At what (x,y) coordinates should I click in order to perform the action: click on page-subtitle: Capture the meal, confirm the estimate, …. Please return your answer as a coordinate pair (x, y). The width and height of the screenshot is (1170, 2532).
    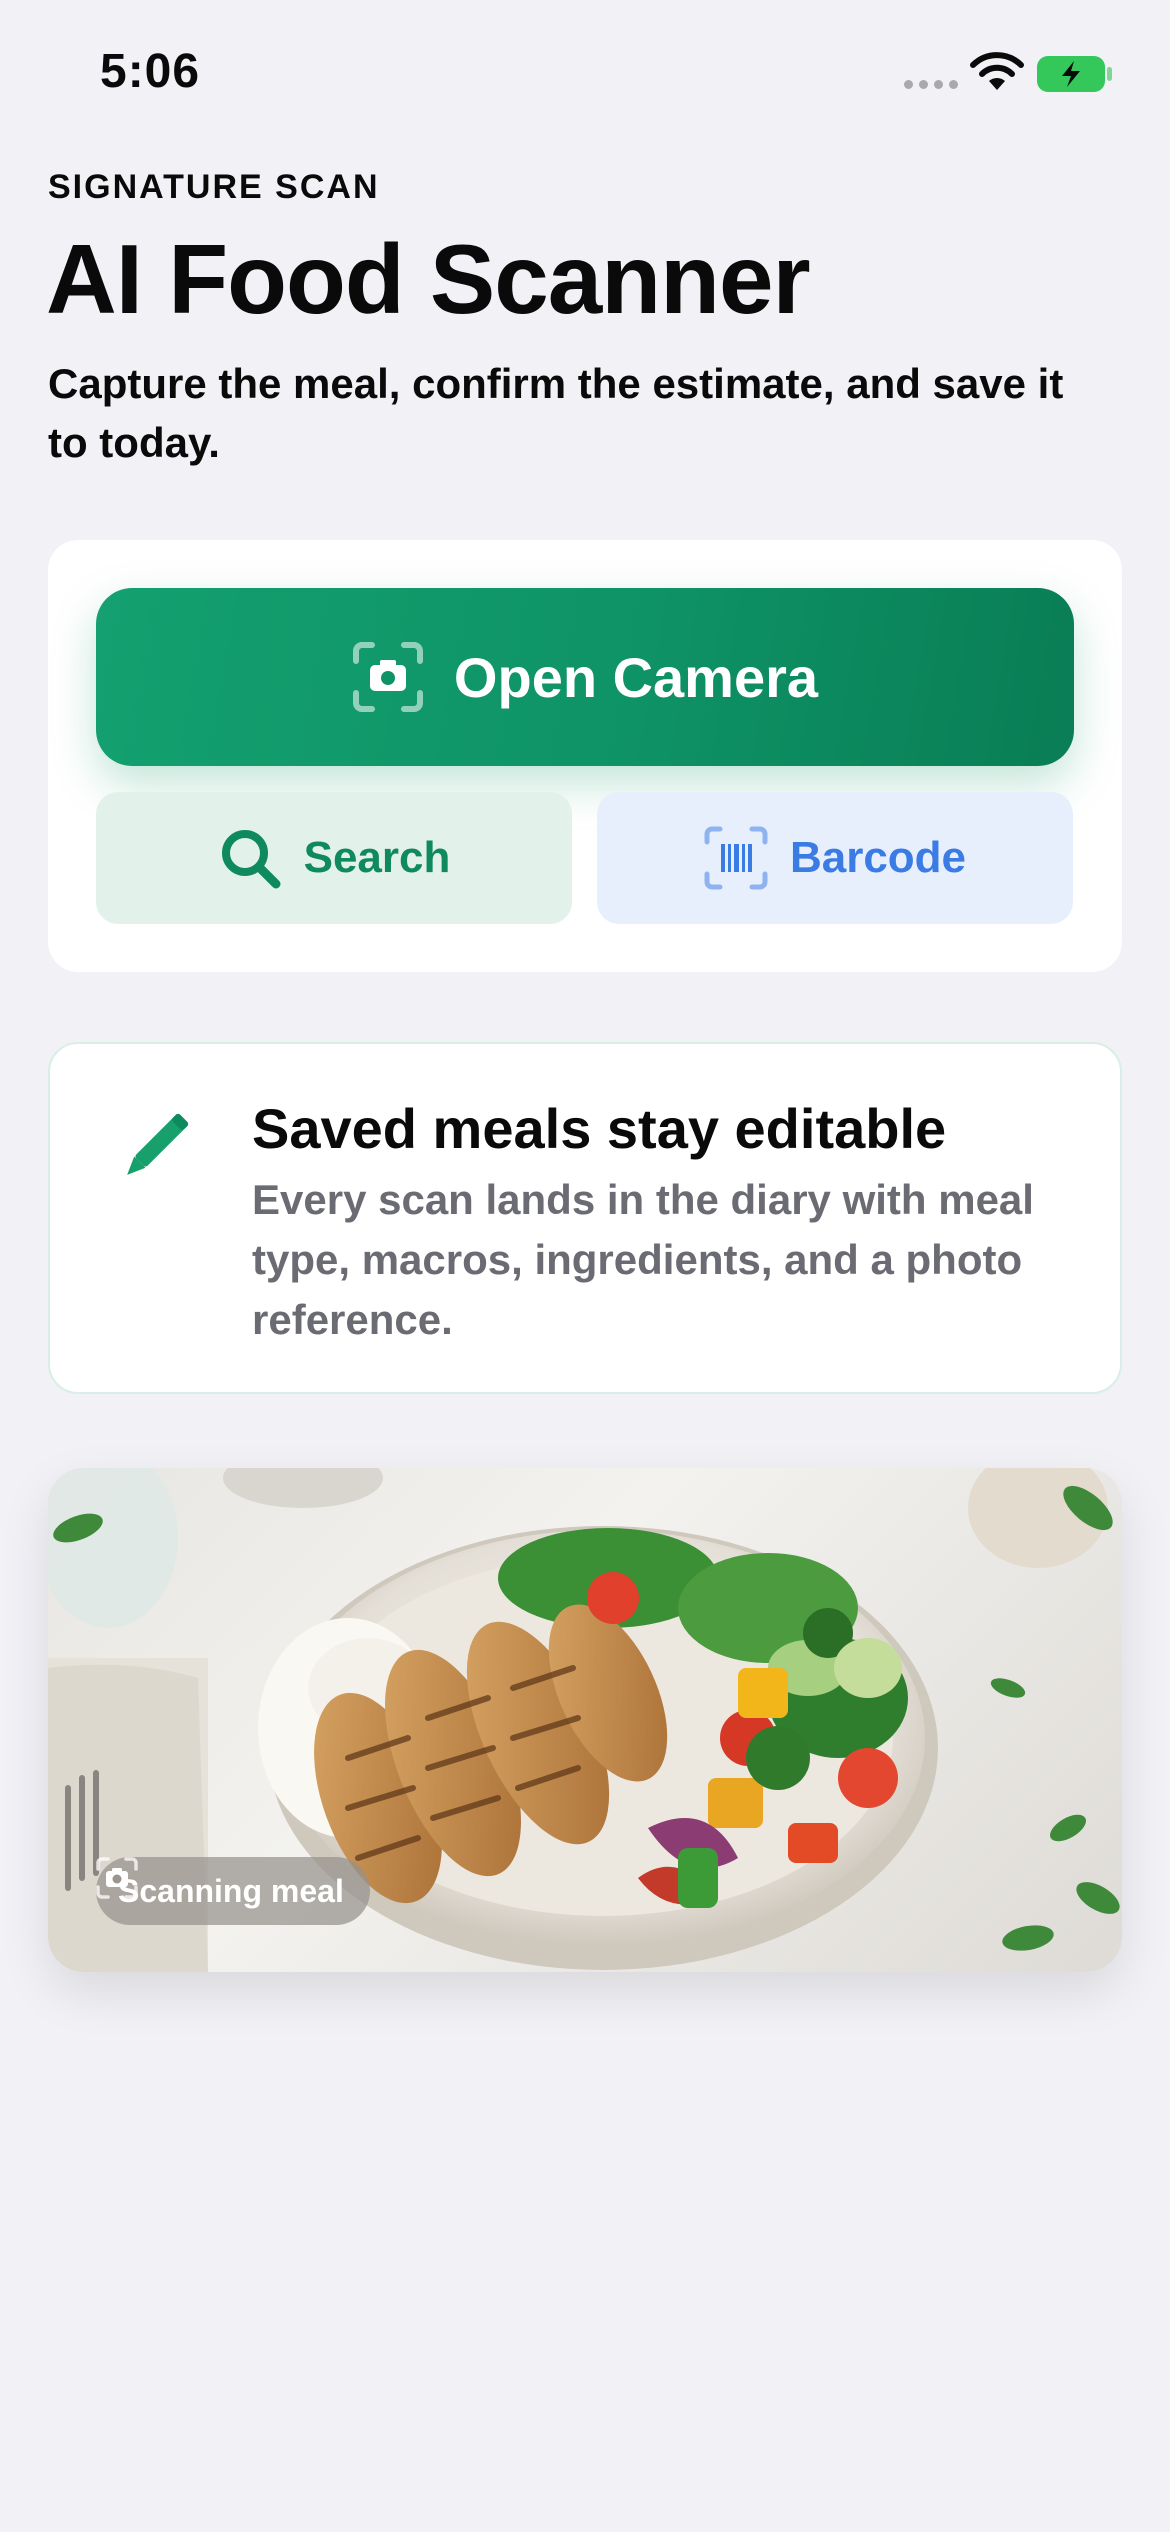
    Looking at the image, I should click on (556, 413).